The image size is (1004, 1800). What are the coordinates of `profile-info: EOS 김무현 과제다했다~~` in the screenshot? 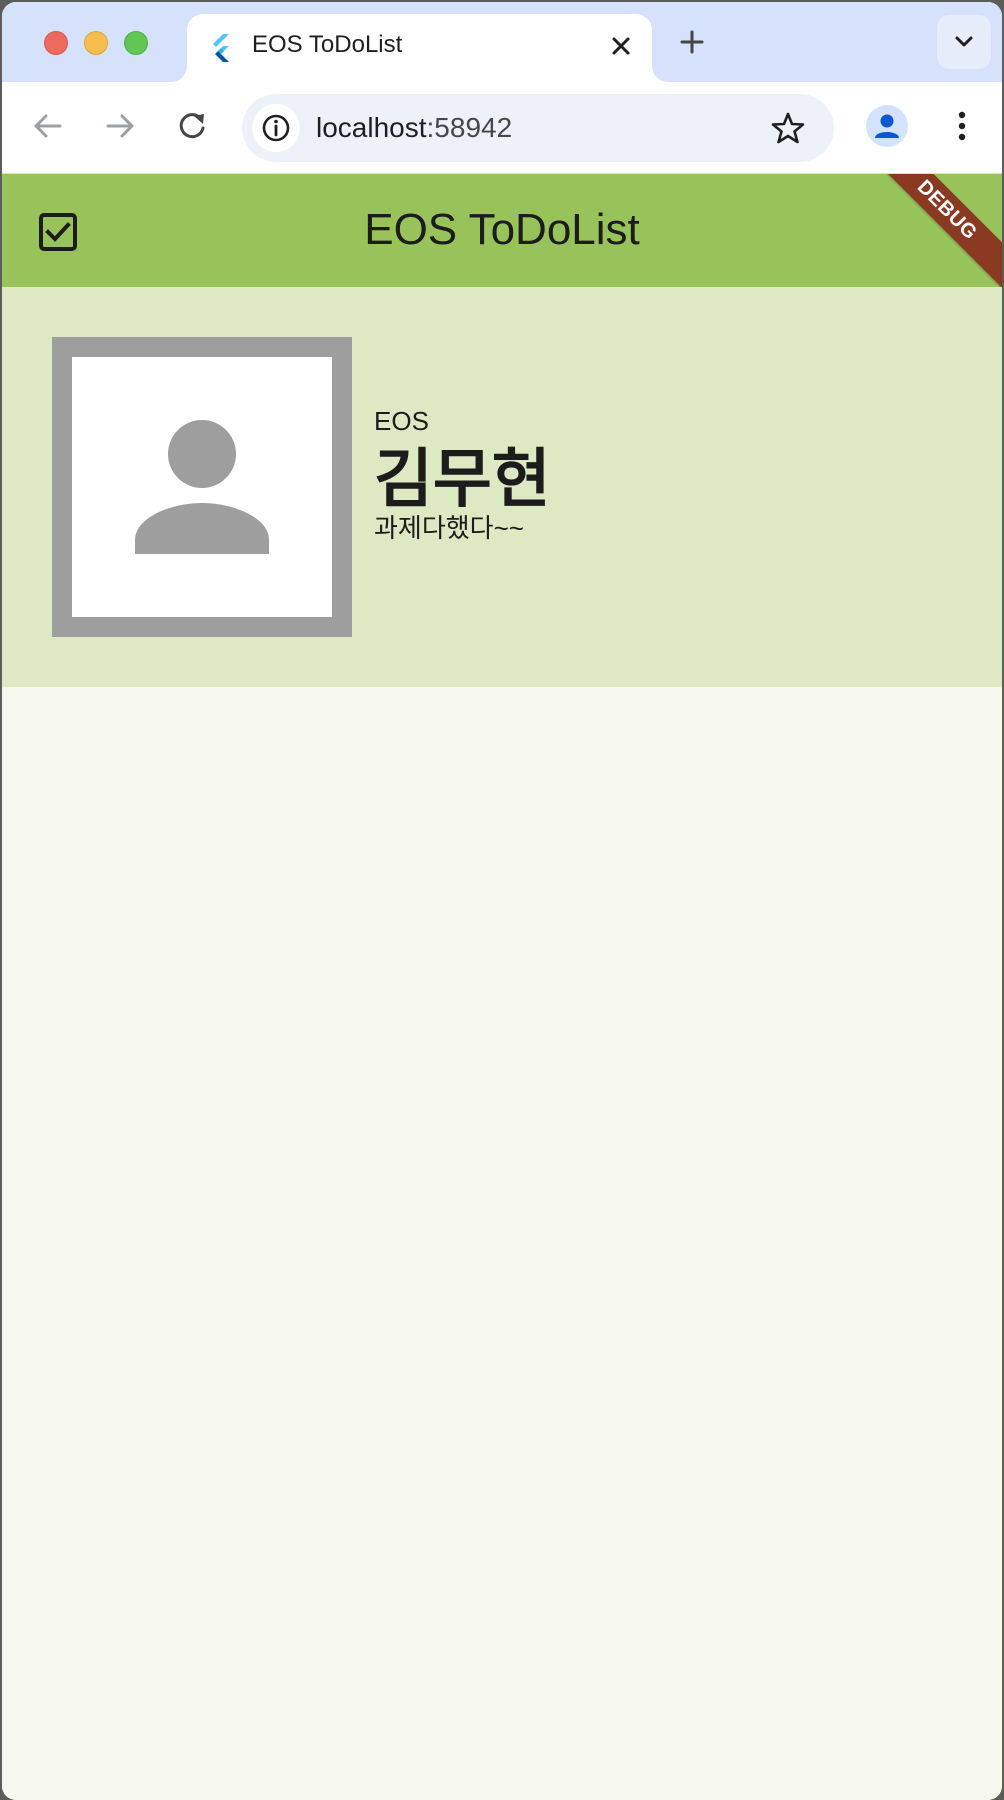 It's located at (462, 475).